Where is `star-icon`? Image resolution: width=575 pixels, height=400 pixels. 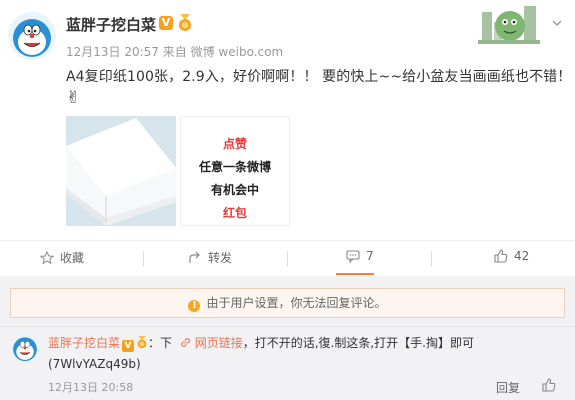
star-icon is located at coordinates (47, 257).